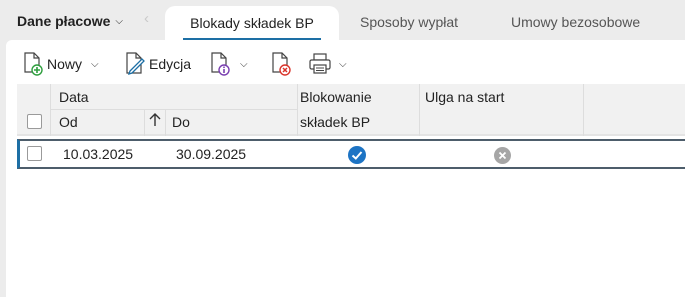 This screenshot has width=685, height=297. What do you see at coordinates (68, 122) in the screenshot?
I see `header-col-od: Od` at bounding box center [68, 122].